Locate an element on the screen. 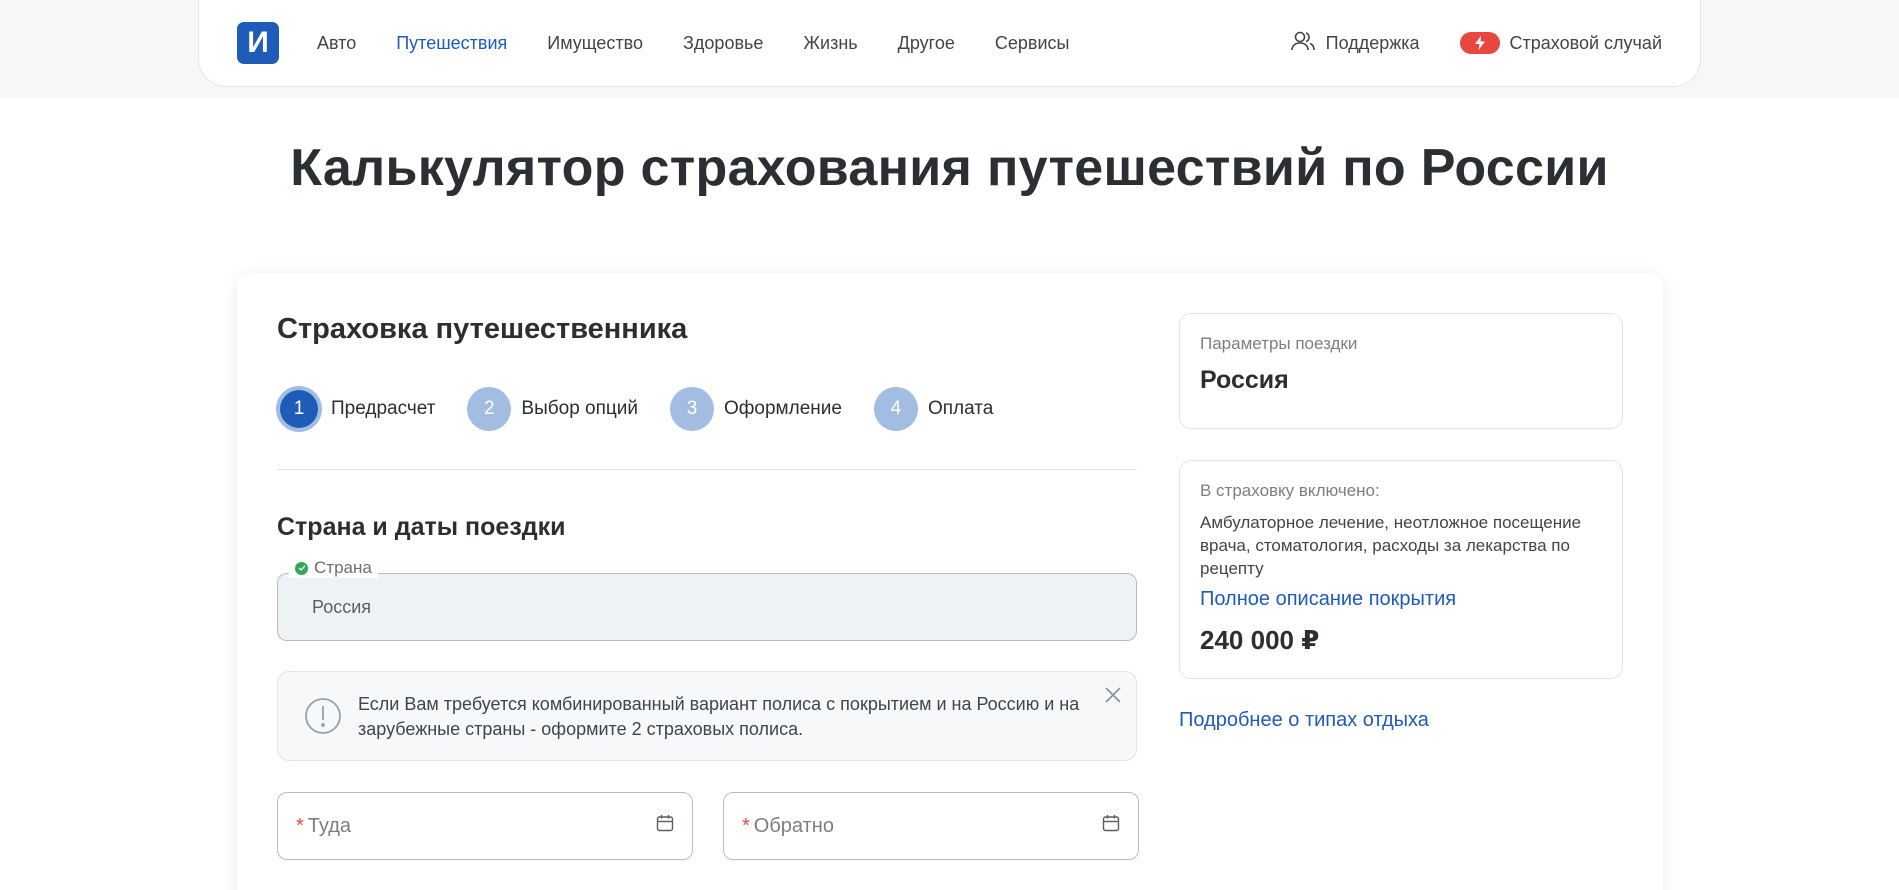 The image size is (1899, 890). coverage-details-link: Полное описание покрытия is located at coordinates (1401, 599).